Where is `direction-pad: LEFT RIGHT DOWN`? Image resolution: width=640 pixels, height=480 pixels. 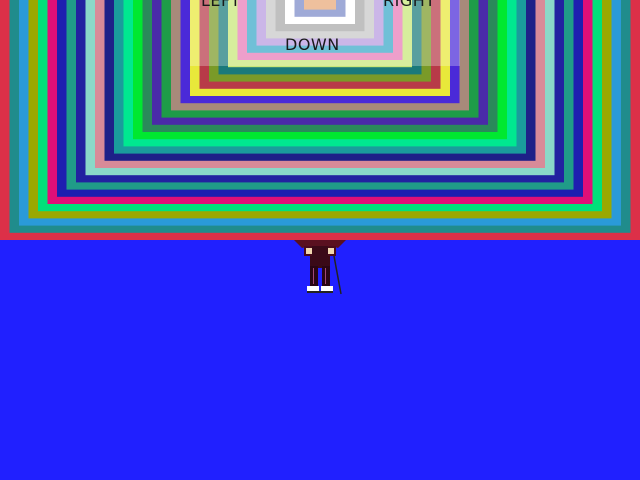
direction-pad: LEFT RIGHT DOWN is located at coordinates (325, 33).